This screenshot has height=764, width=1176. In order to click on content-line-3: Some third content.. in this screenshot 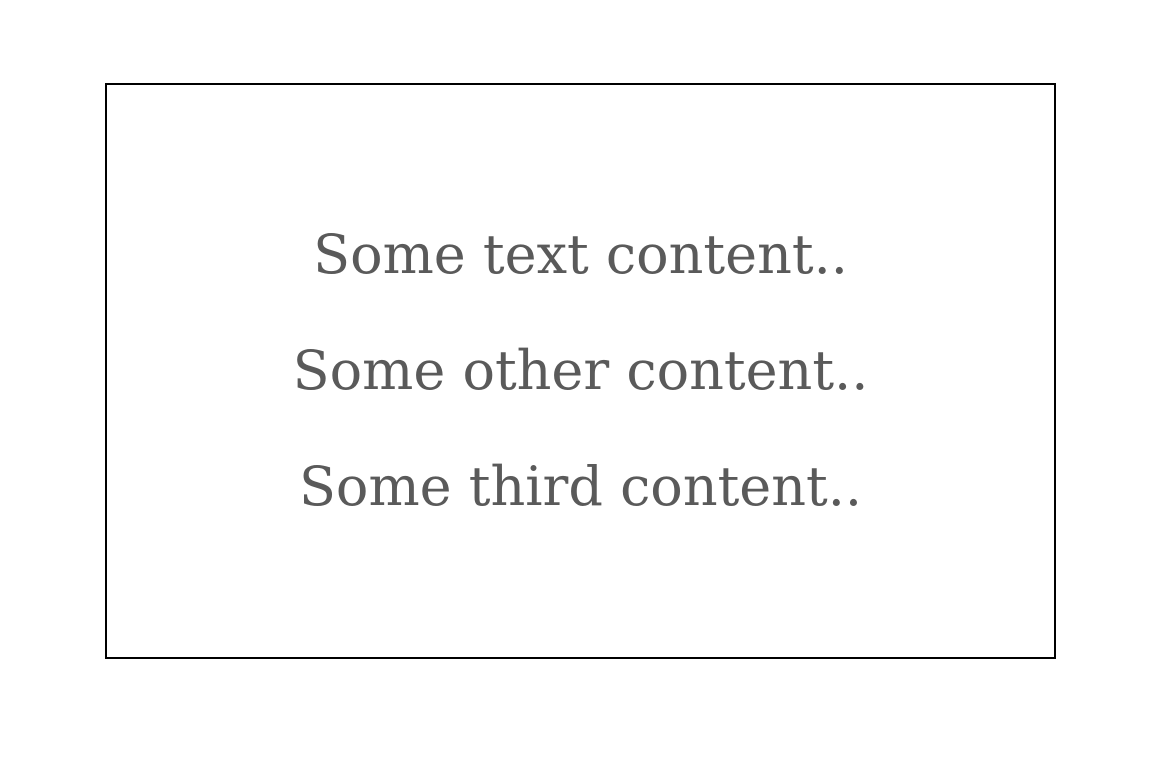, I will do `click(580, 486)`.